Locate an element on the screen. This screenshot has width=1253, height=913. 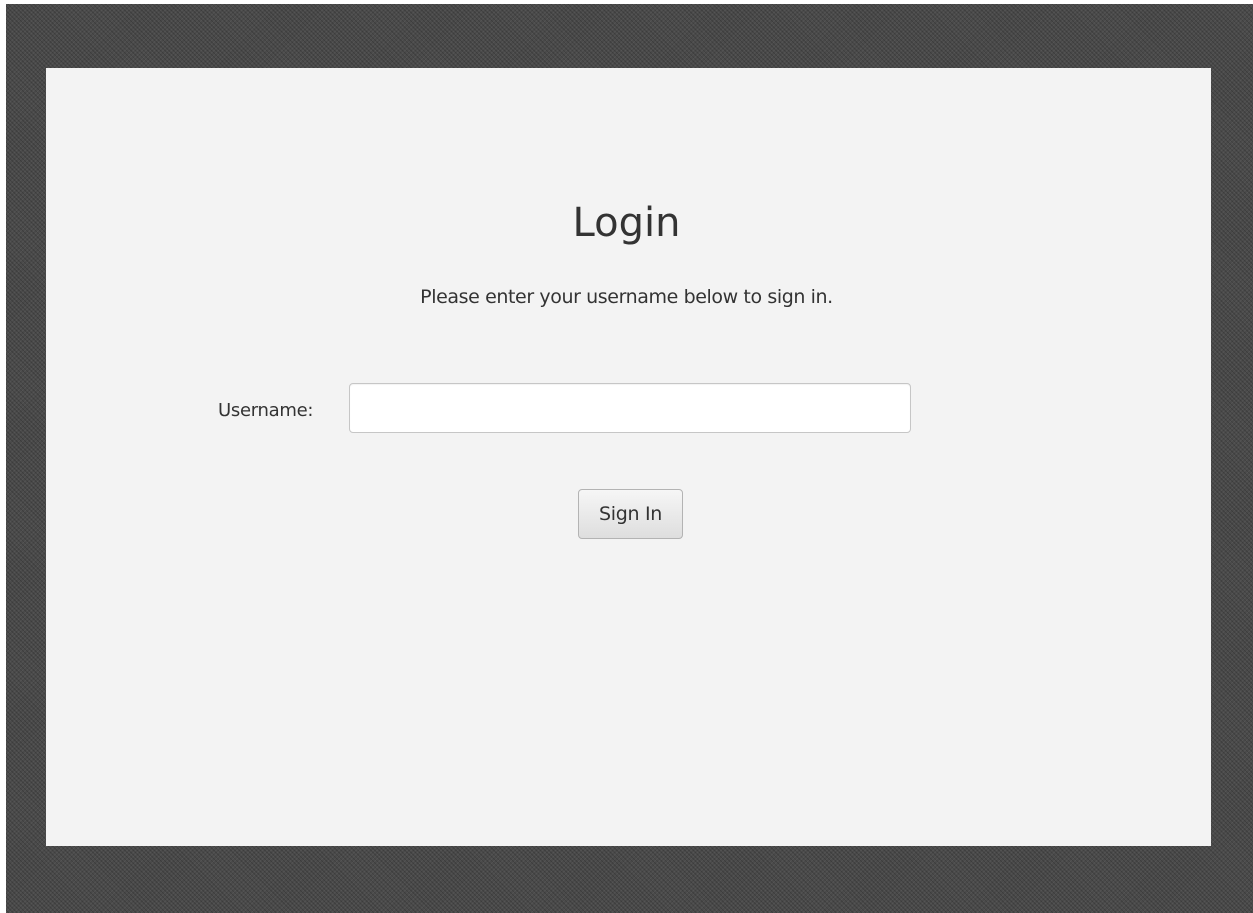
left-edge-strip is located at coordinates (3, 456).